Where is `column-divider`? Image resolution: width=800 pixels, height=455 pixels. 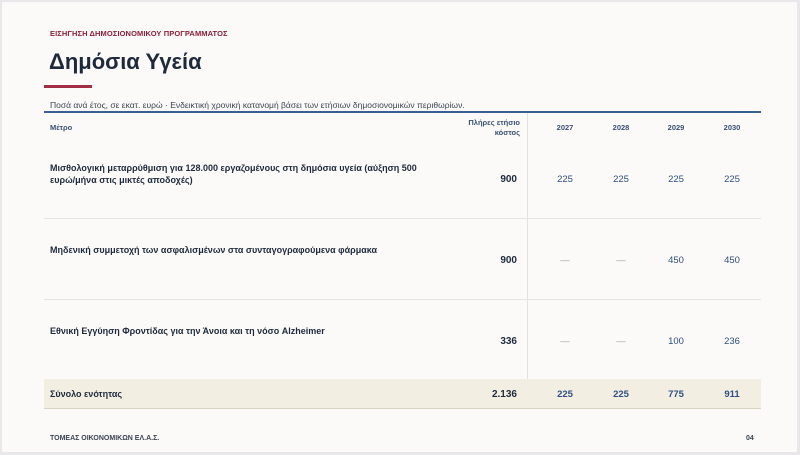
column-divider is located at coordinates (527, 260).